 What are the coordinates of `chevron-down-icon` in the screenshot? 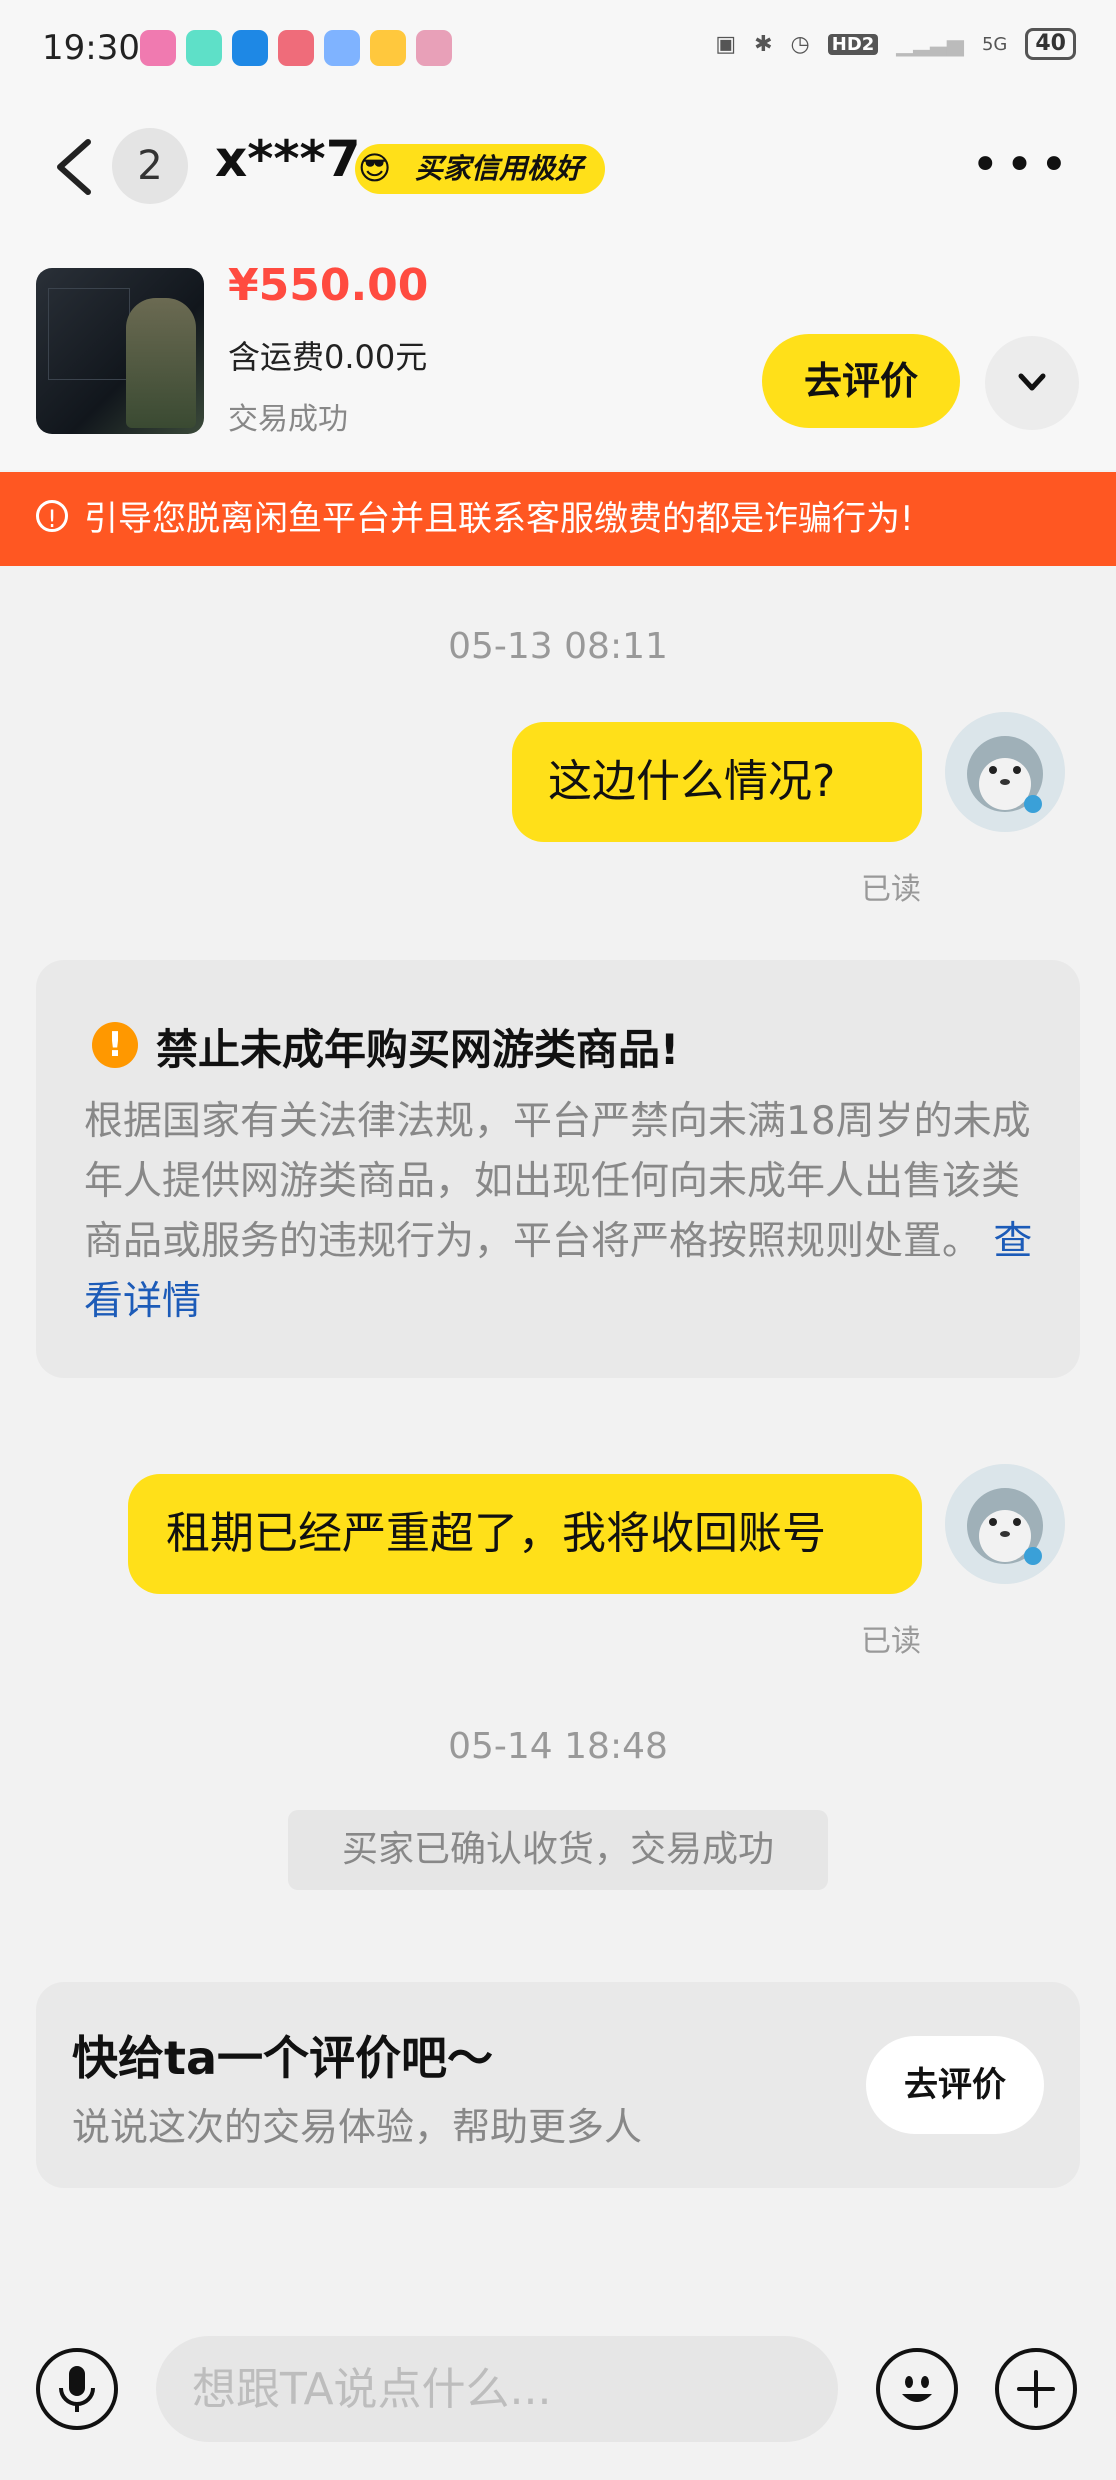 It's located at (1032, 382).